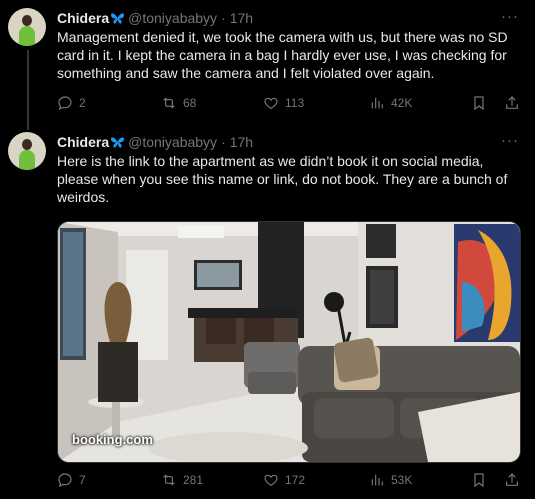  What do you see at coordinates (390, 480) in the screenshot?
I see `views-button: 53K` at bounding box center [390, 480].